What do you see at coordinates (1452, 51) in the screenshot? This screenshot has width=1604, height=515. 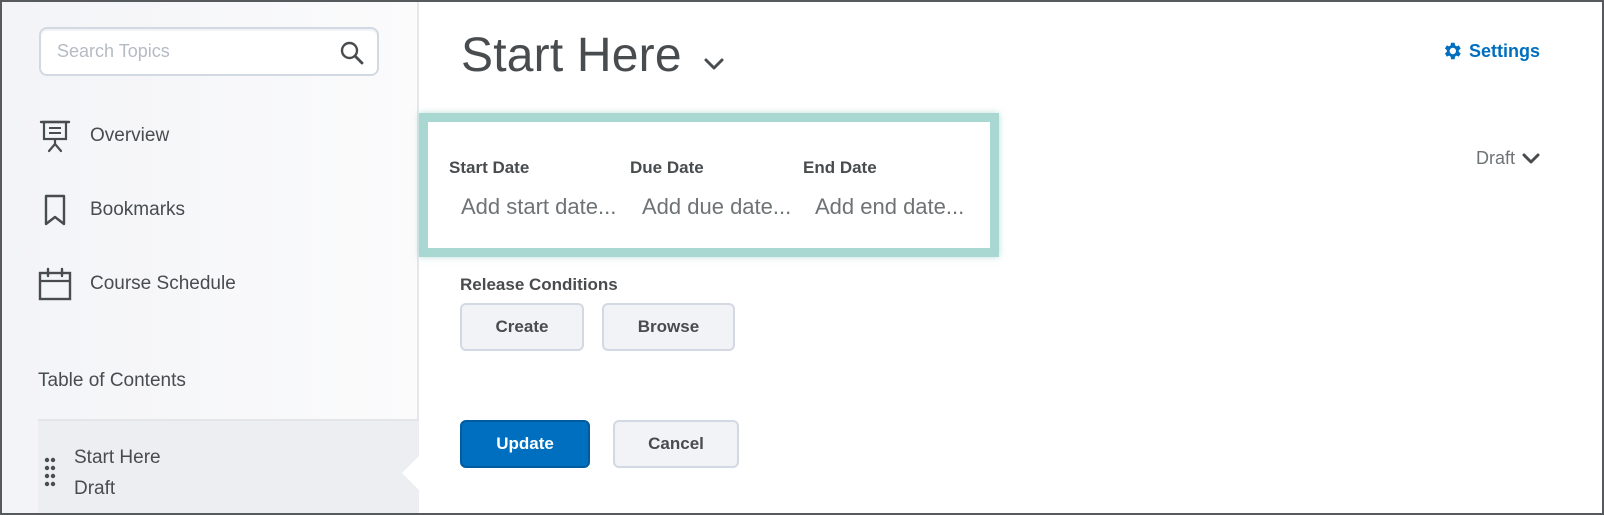 I see `gear-icon` at bounding box center [1452, 51].